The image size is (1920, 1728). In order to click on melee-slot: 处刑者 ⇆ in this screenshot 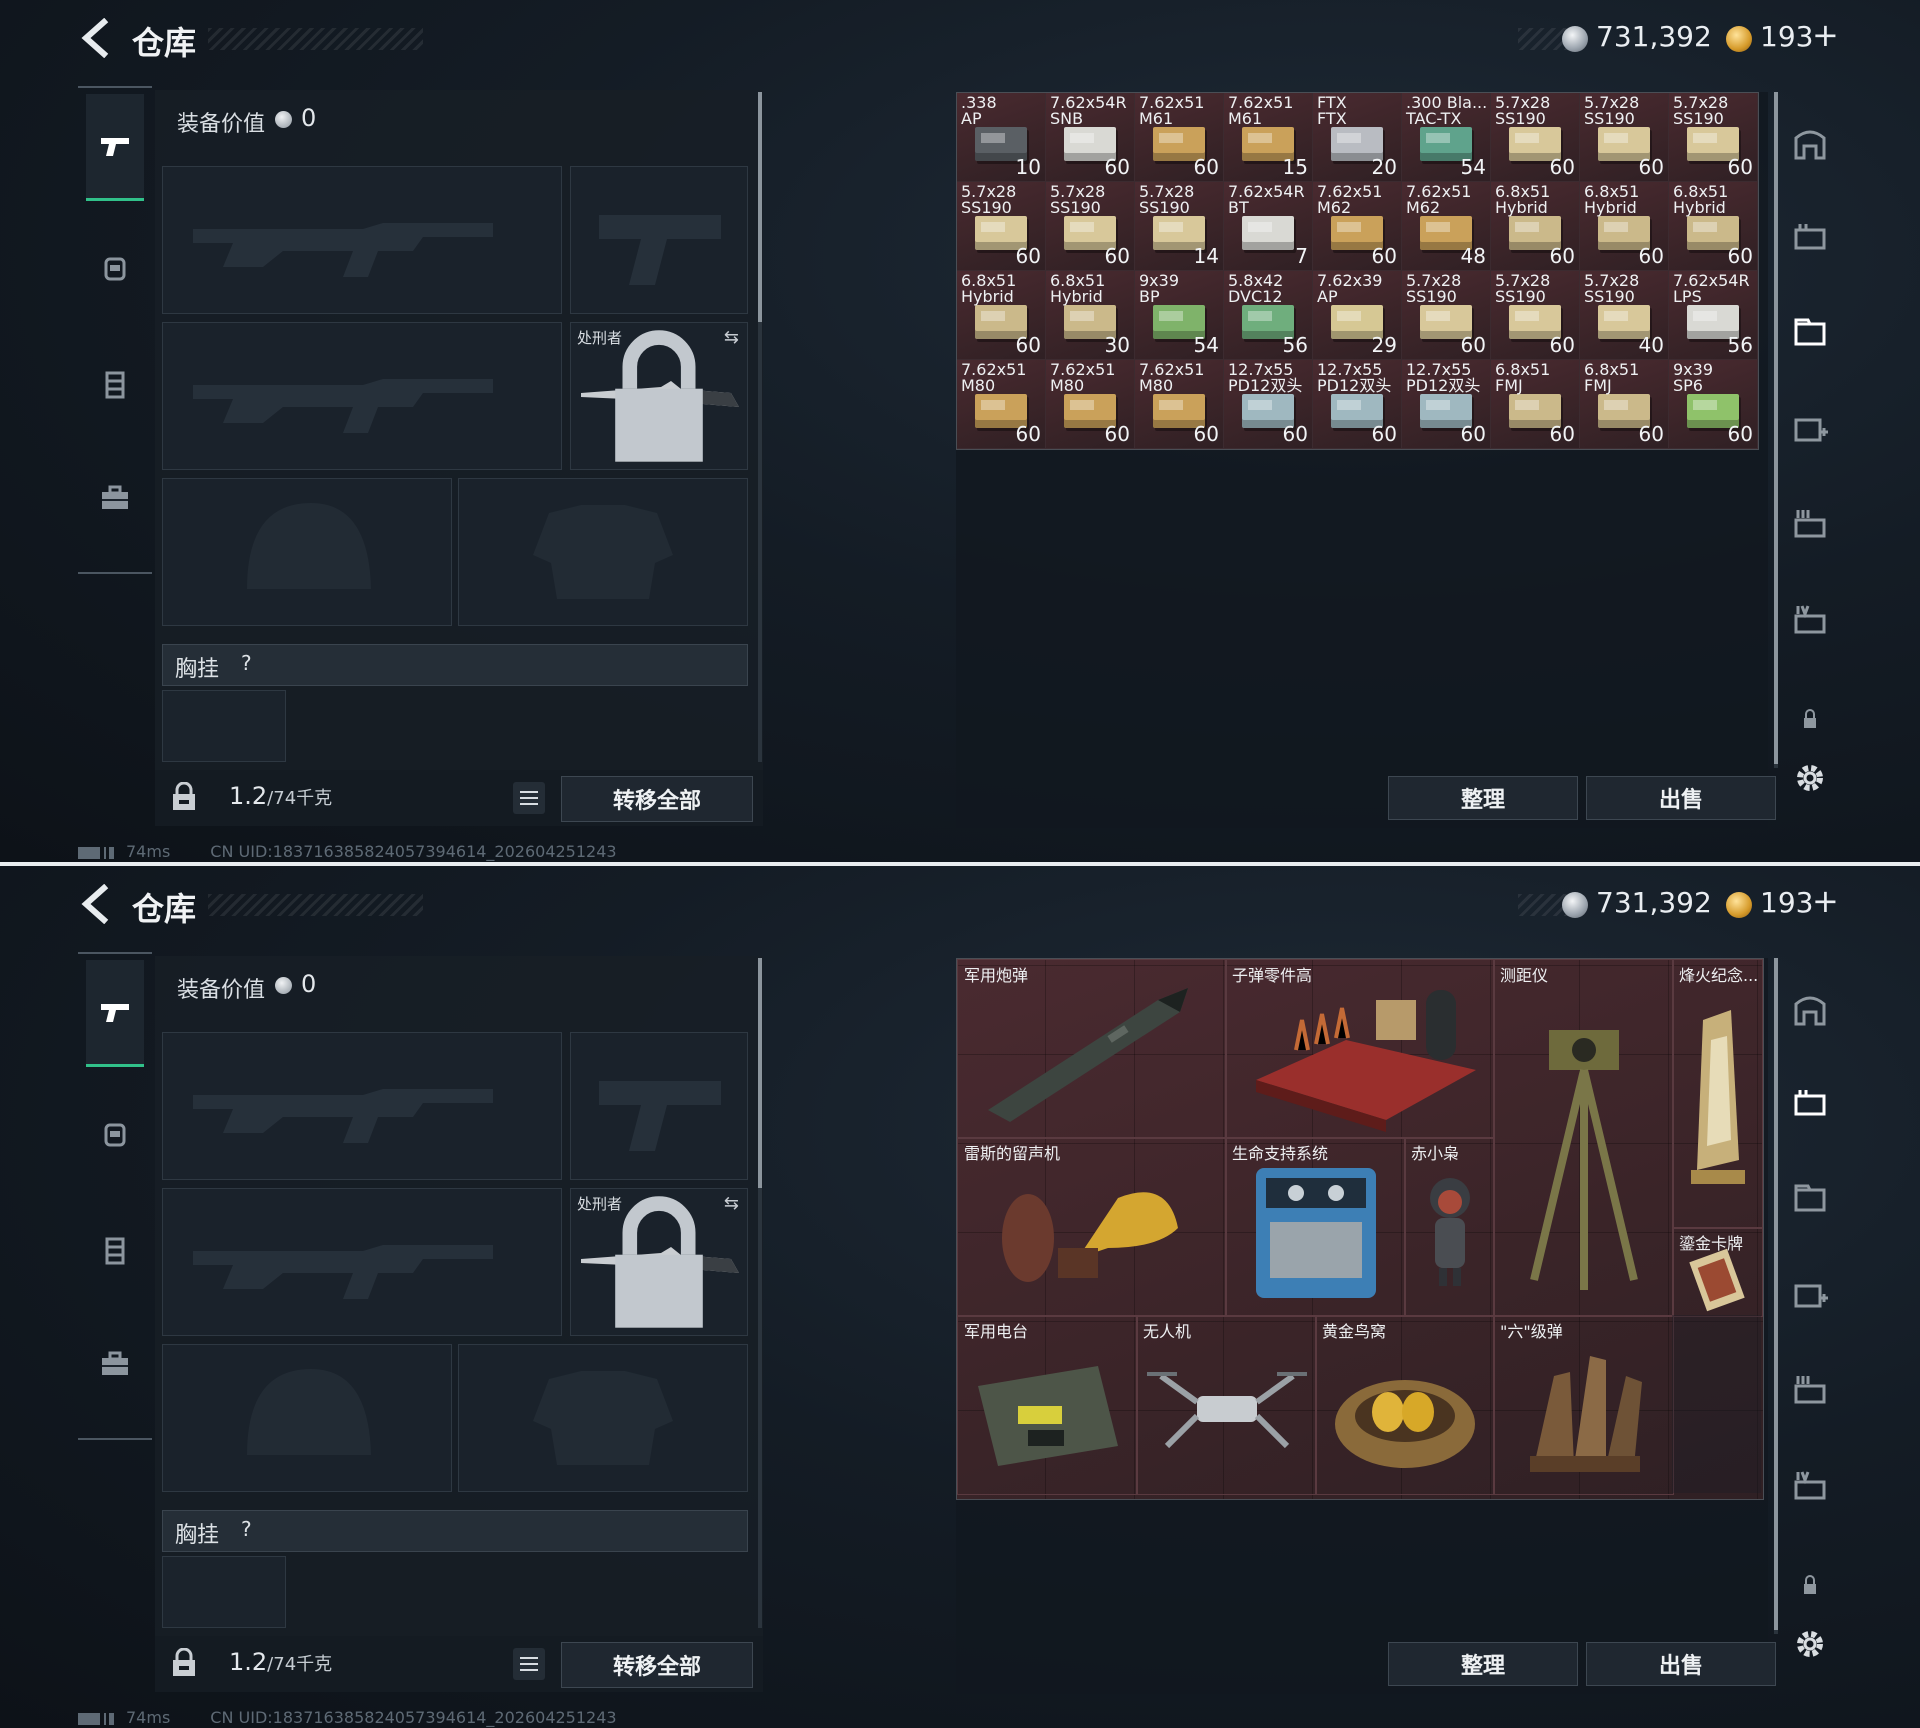, I will do `click(659, 396)`.